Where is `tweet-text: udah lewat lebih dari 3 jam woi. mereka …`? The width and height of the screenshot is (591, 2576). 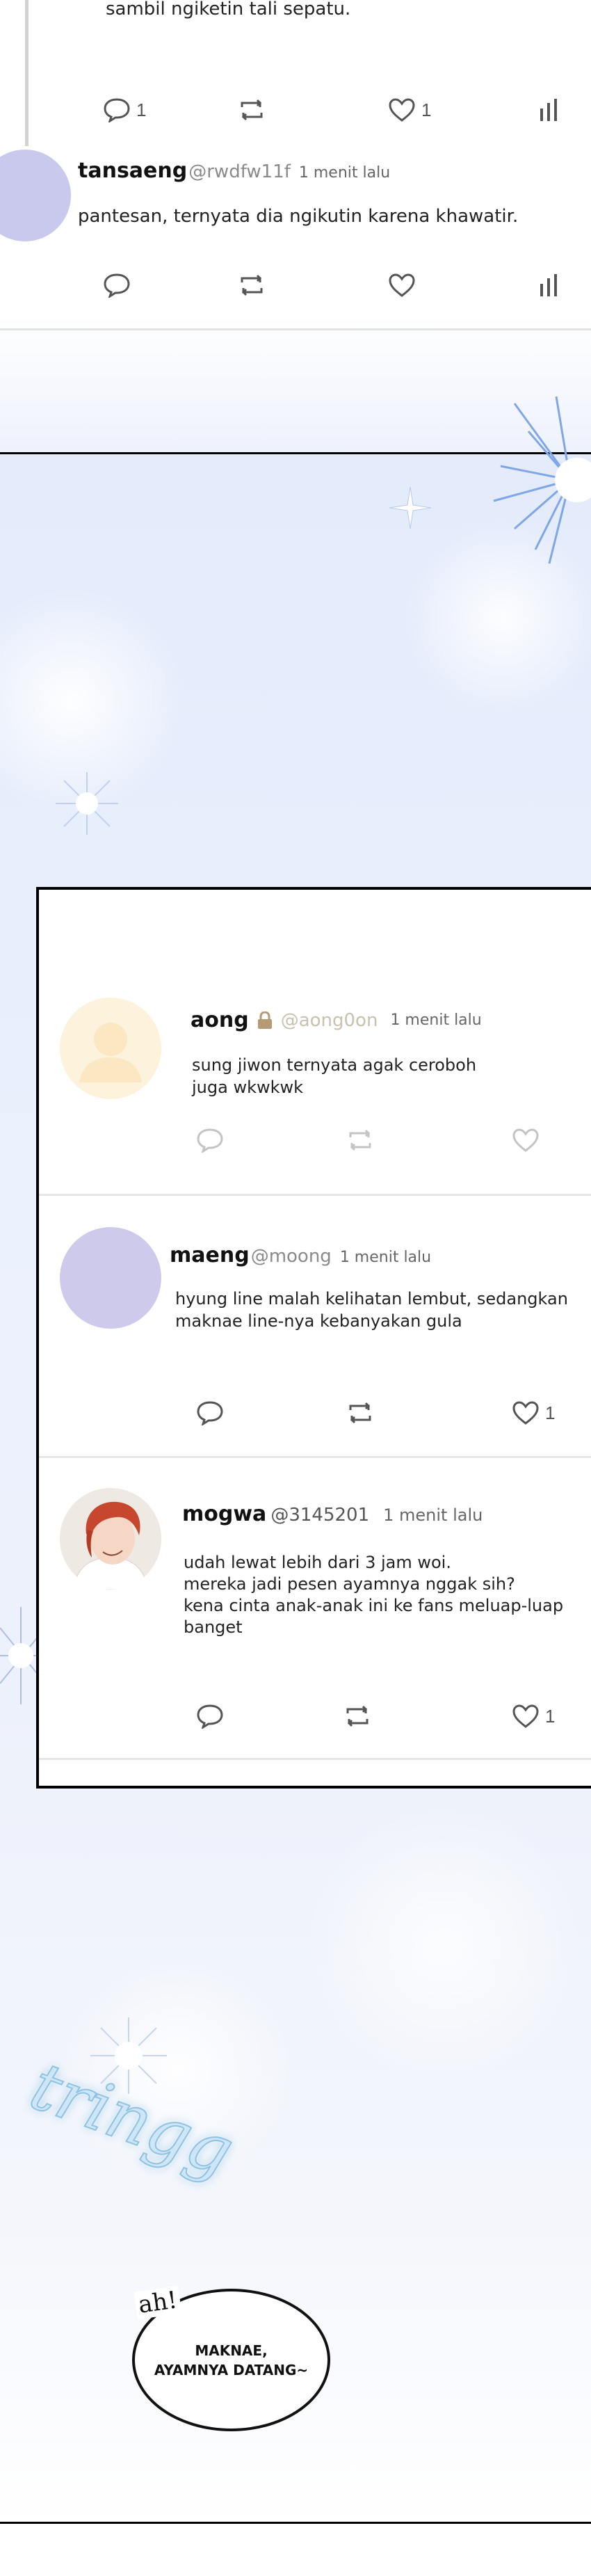 tweet-text: udah lewat lebih dari 3 jam woi. mereka … is located at coordinates (373, 1595).